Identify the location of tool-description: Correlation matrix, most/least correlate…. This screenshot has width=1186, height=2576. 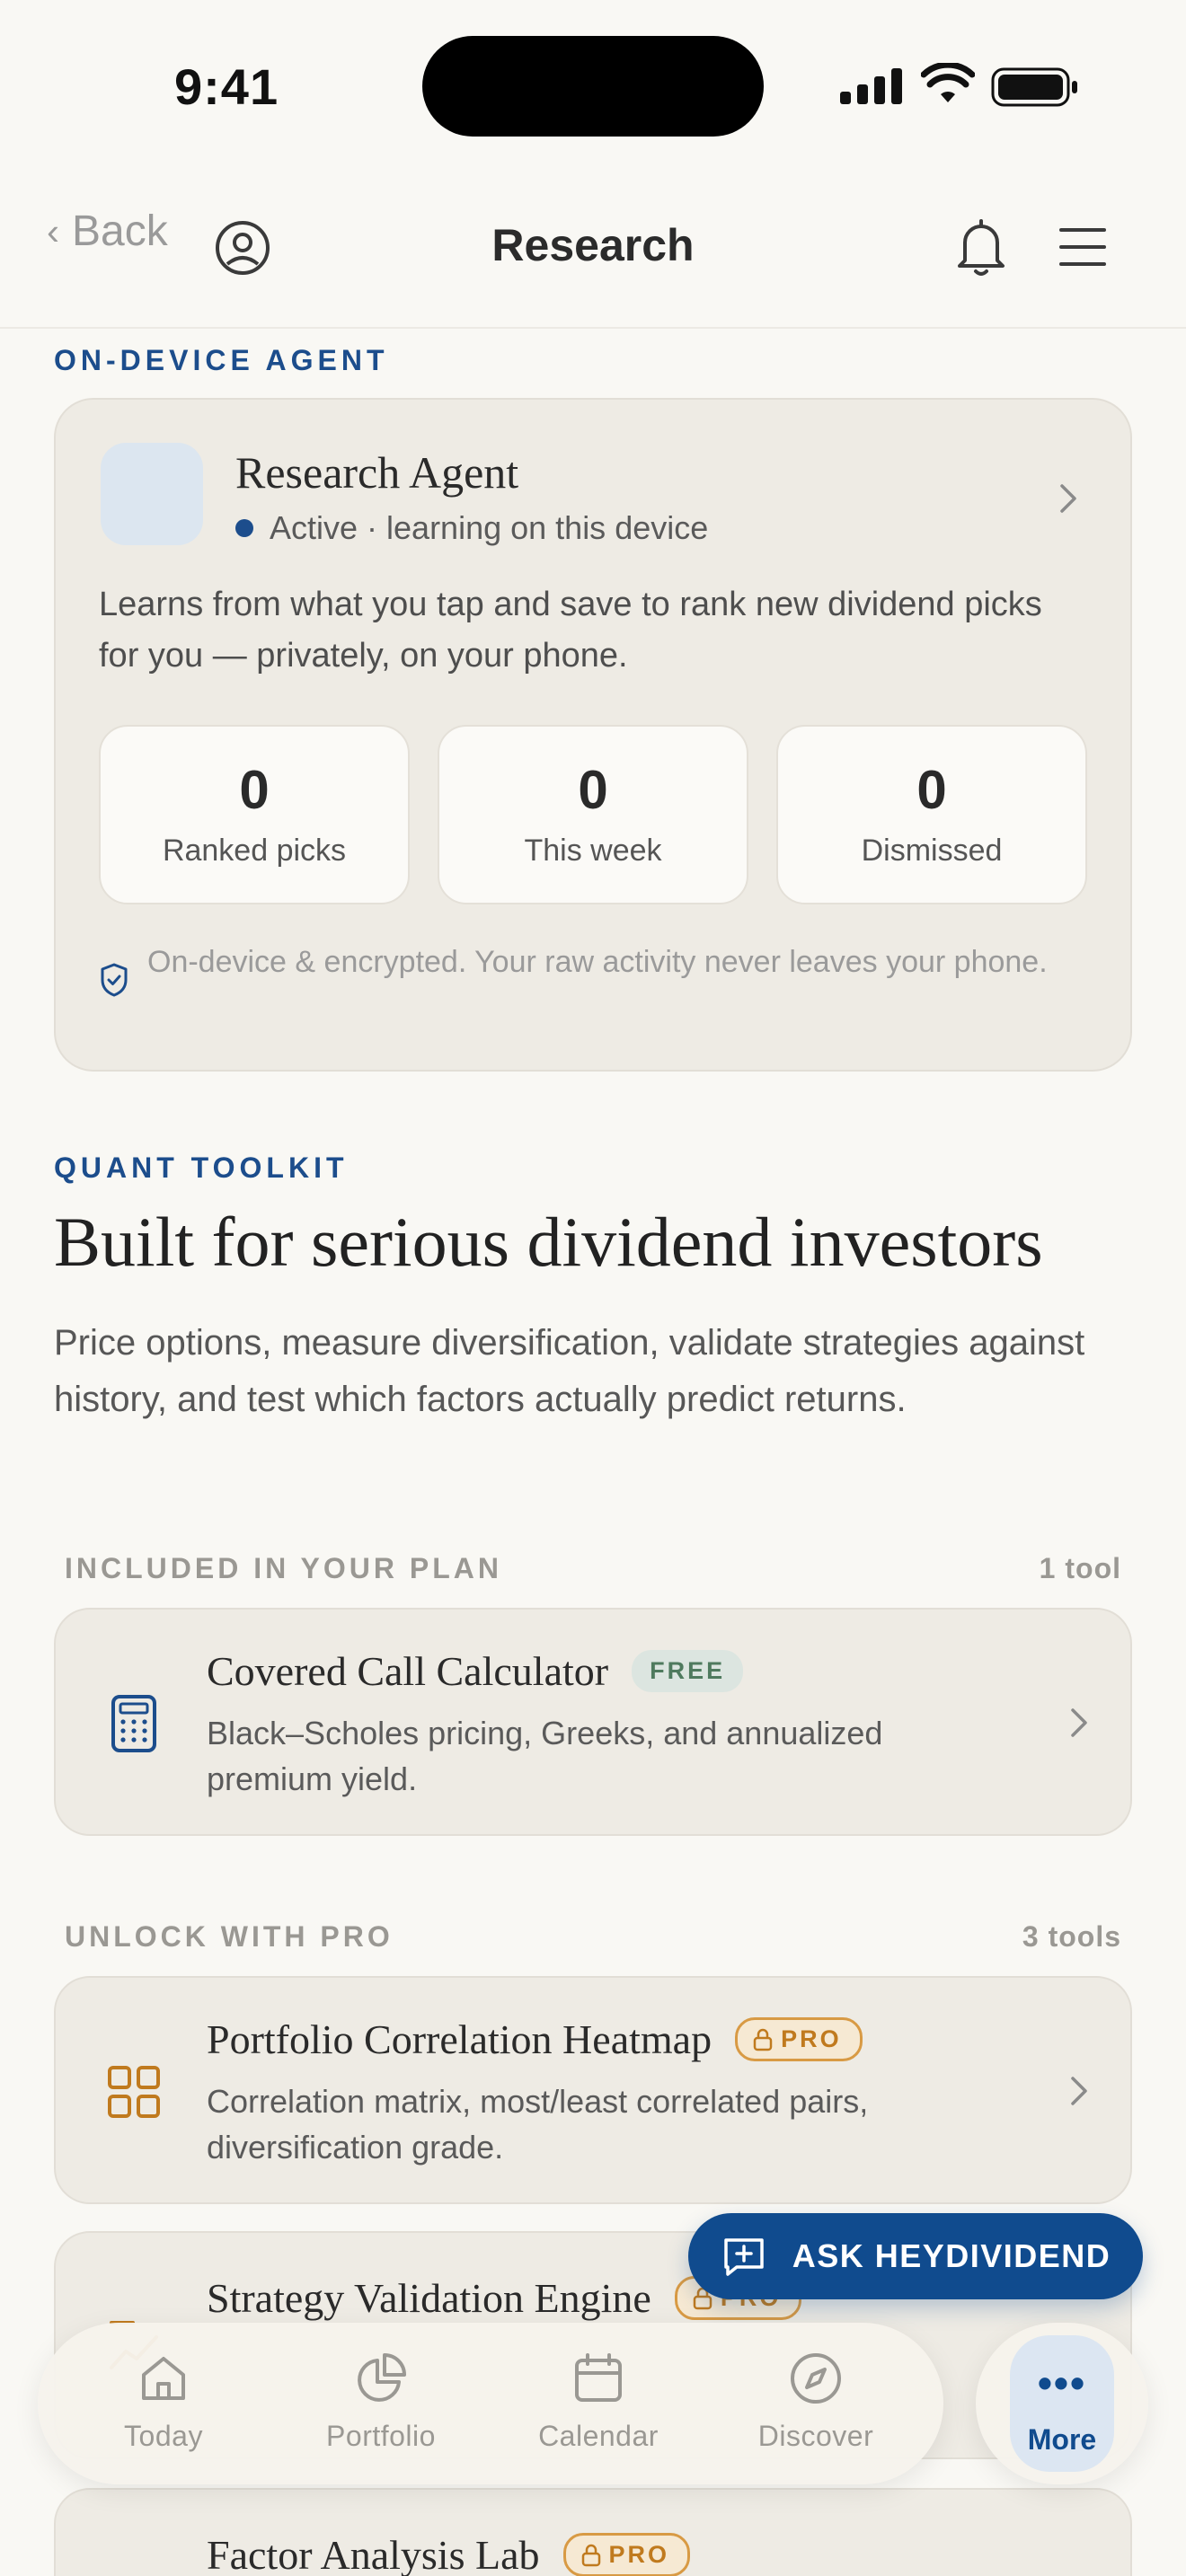
(538, 2124).